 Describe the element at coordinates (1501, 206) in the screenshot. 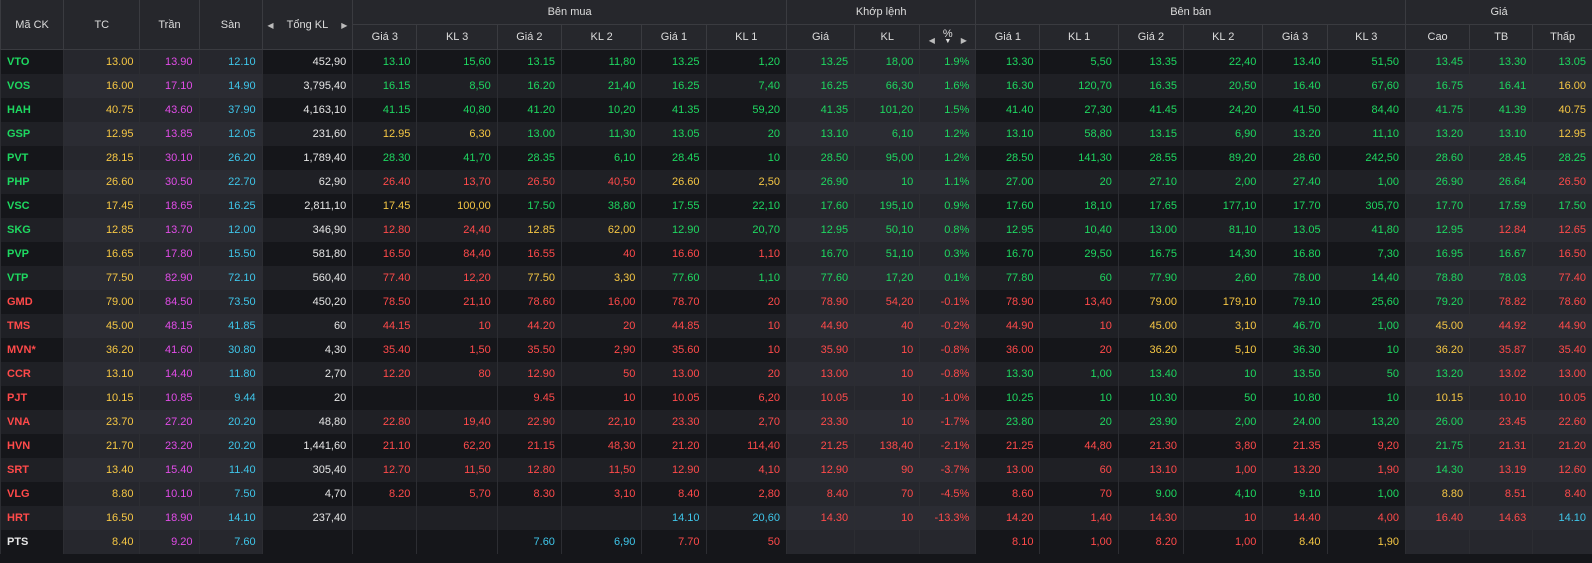

I see `price-cell: 17.59` at that location.